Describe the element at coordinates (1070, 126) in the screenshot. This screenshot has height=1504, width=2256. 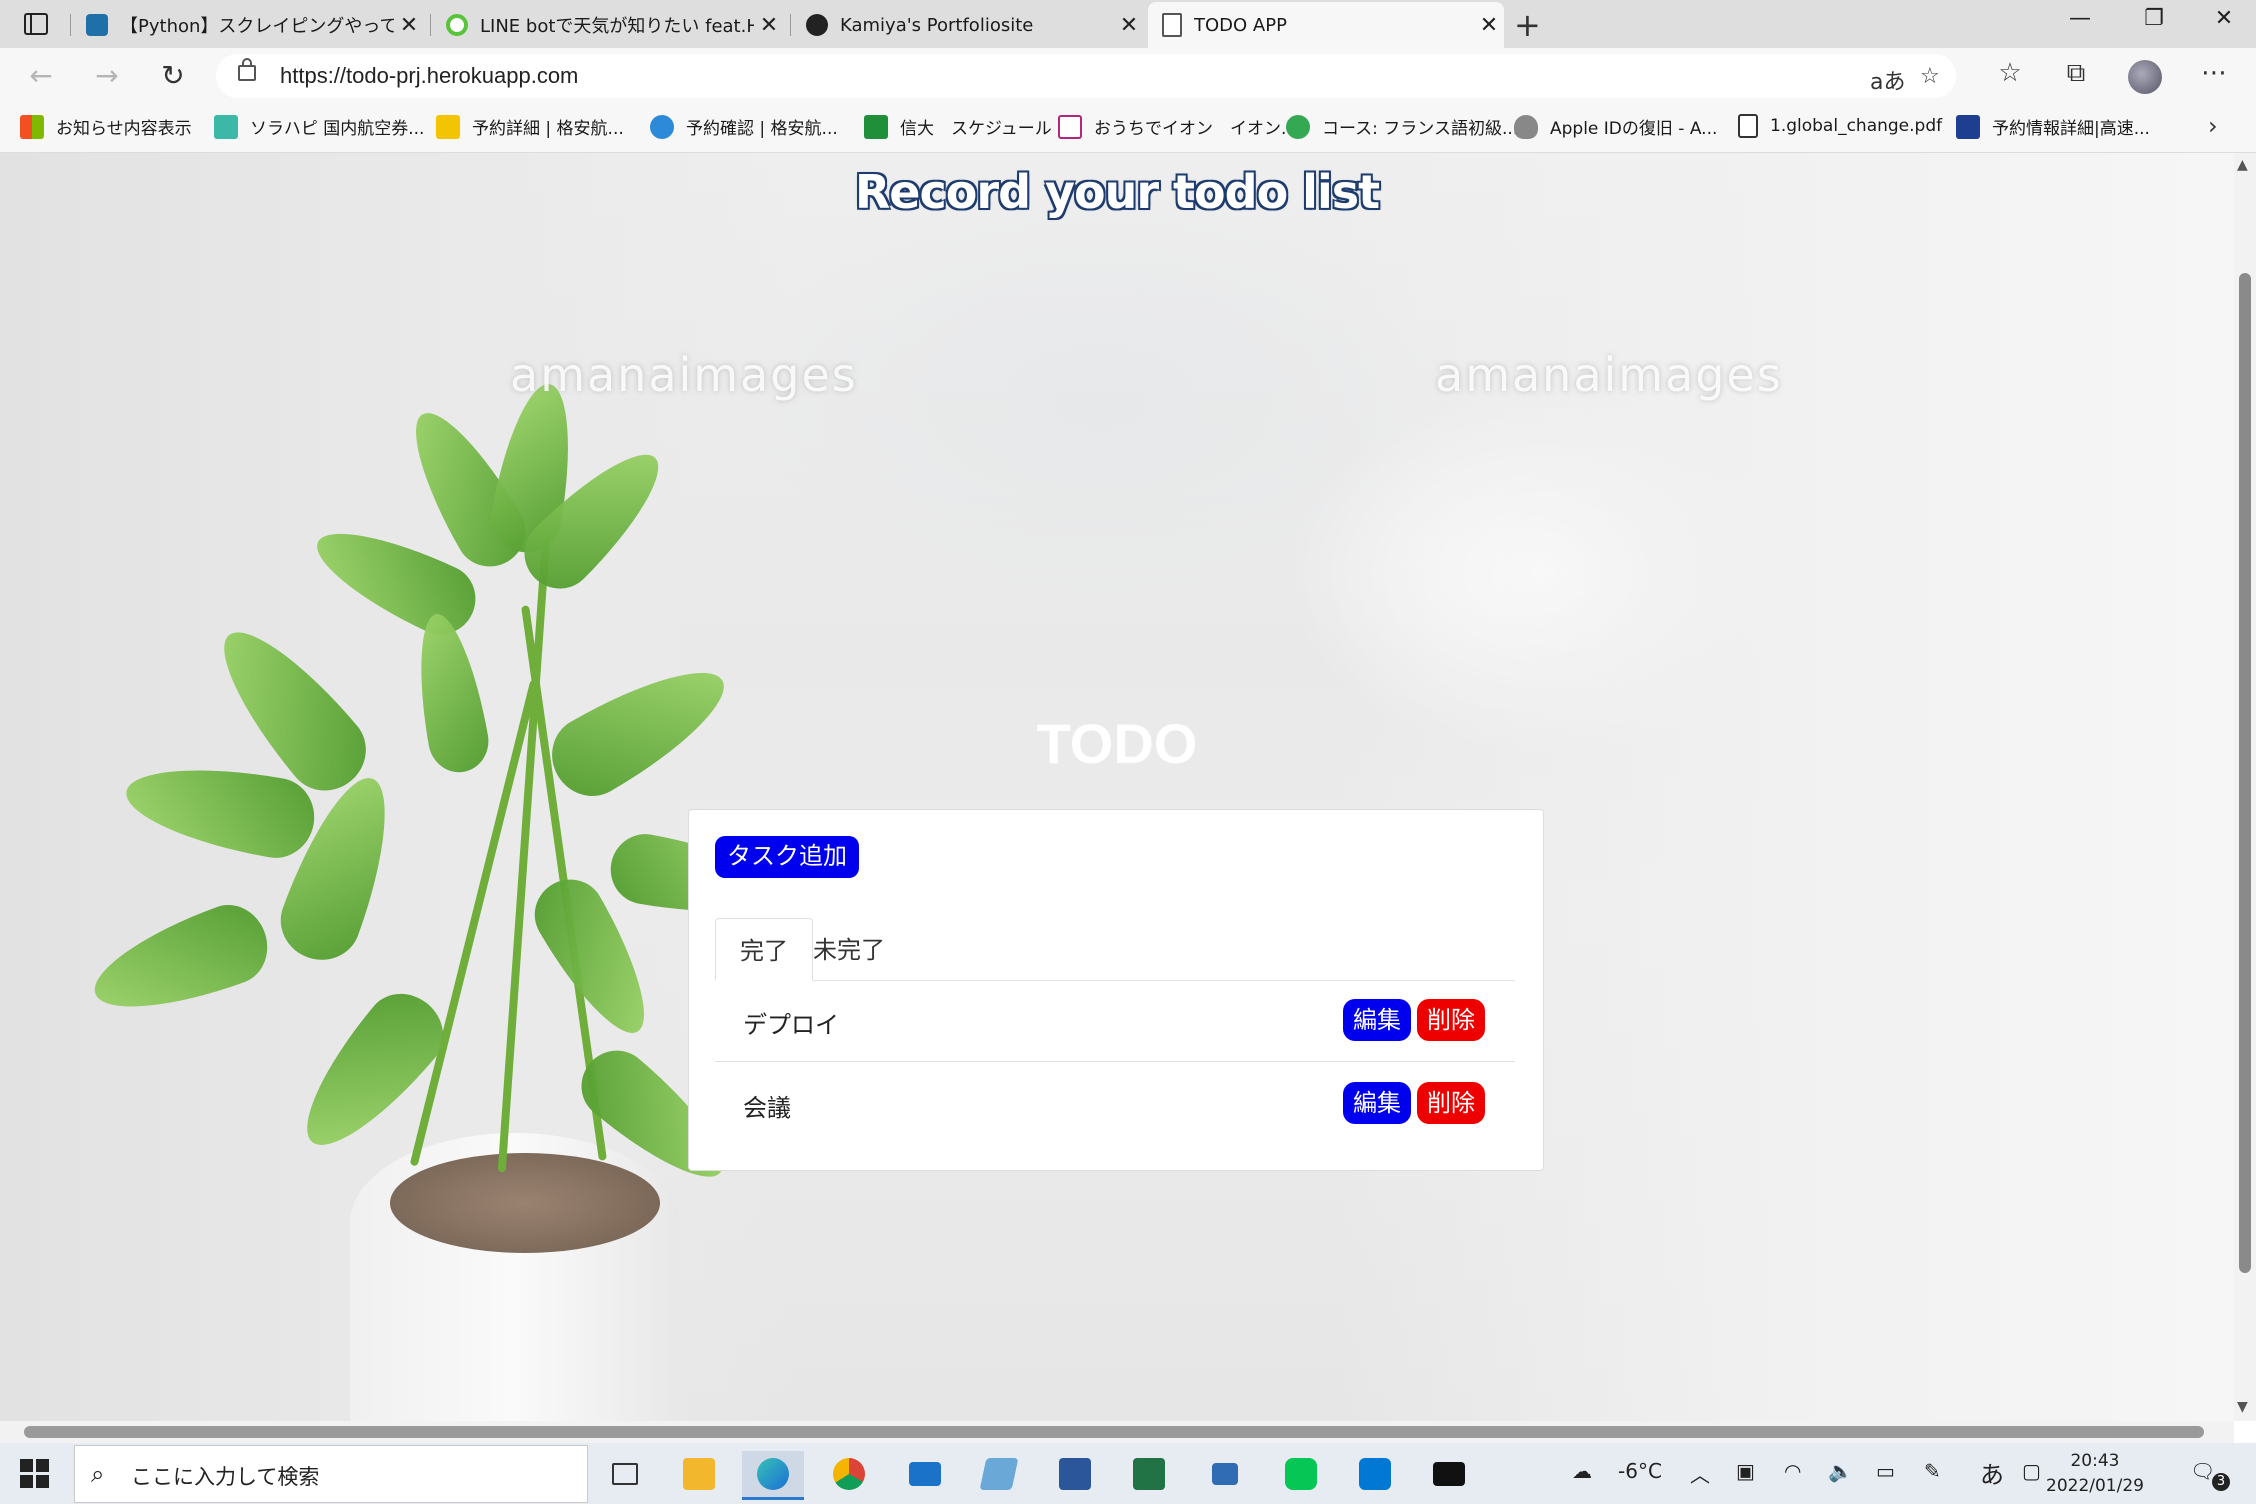
I see `home-icon` at that location.